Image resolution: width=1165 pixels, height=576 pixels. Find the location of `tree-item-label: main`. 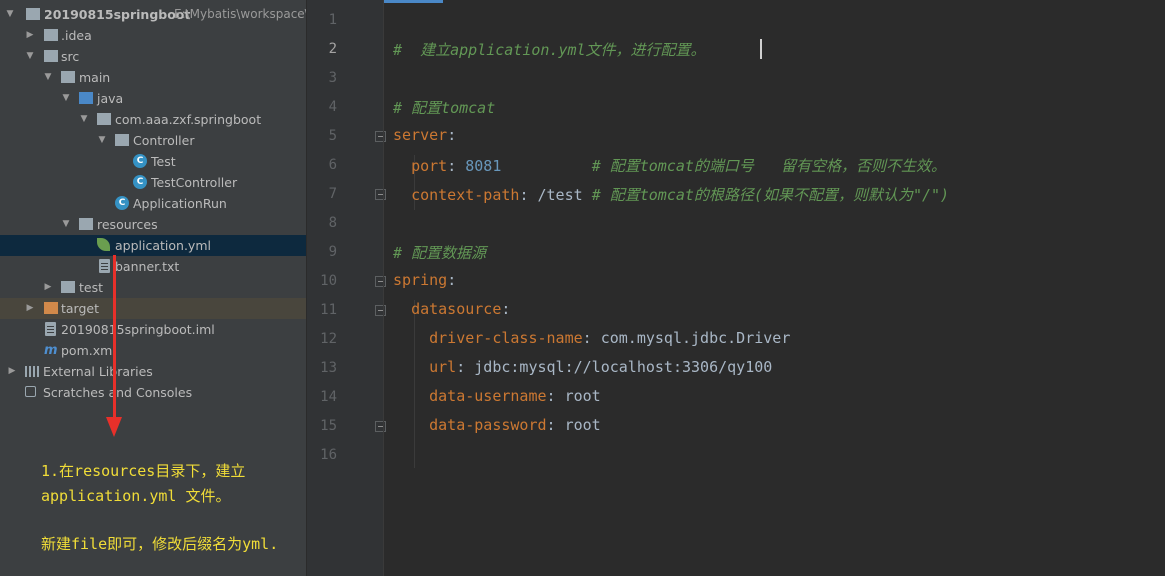

tree-item-label: main is located at coordinates (95, 77).